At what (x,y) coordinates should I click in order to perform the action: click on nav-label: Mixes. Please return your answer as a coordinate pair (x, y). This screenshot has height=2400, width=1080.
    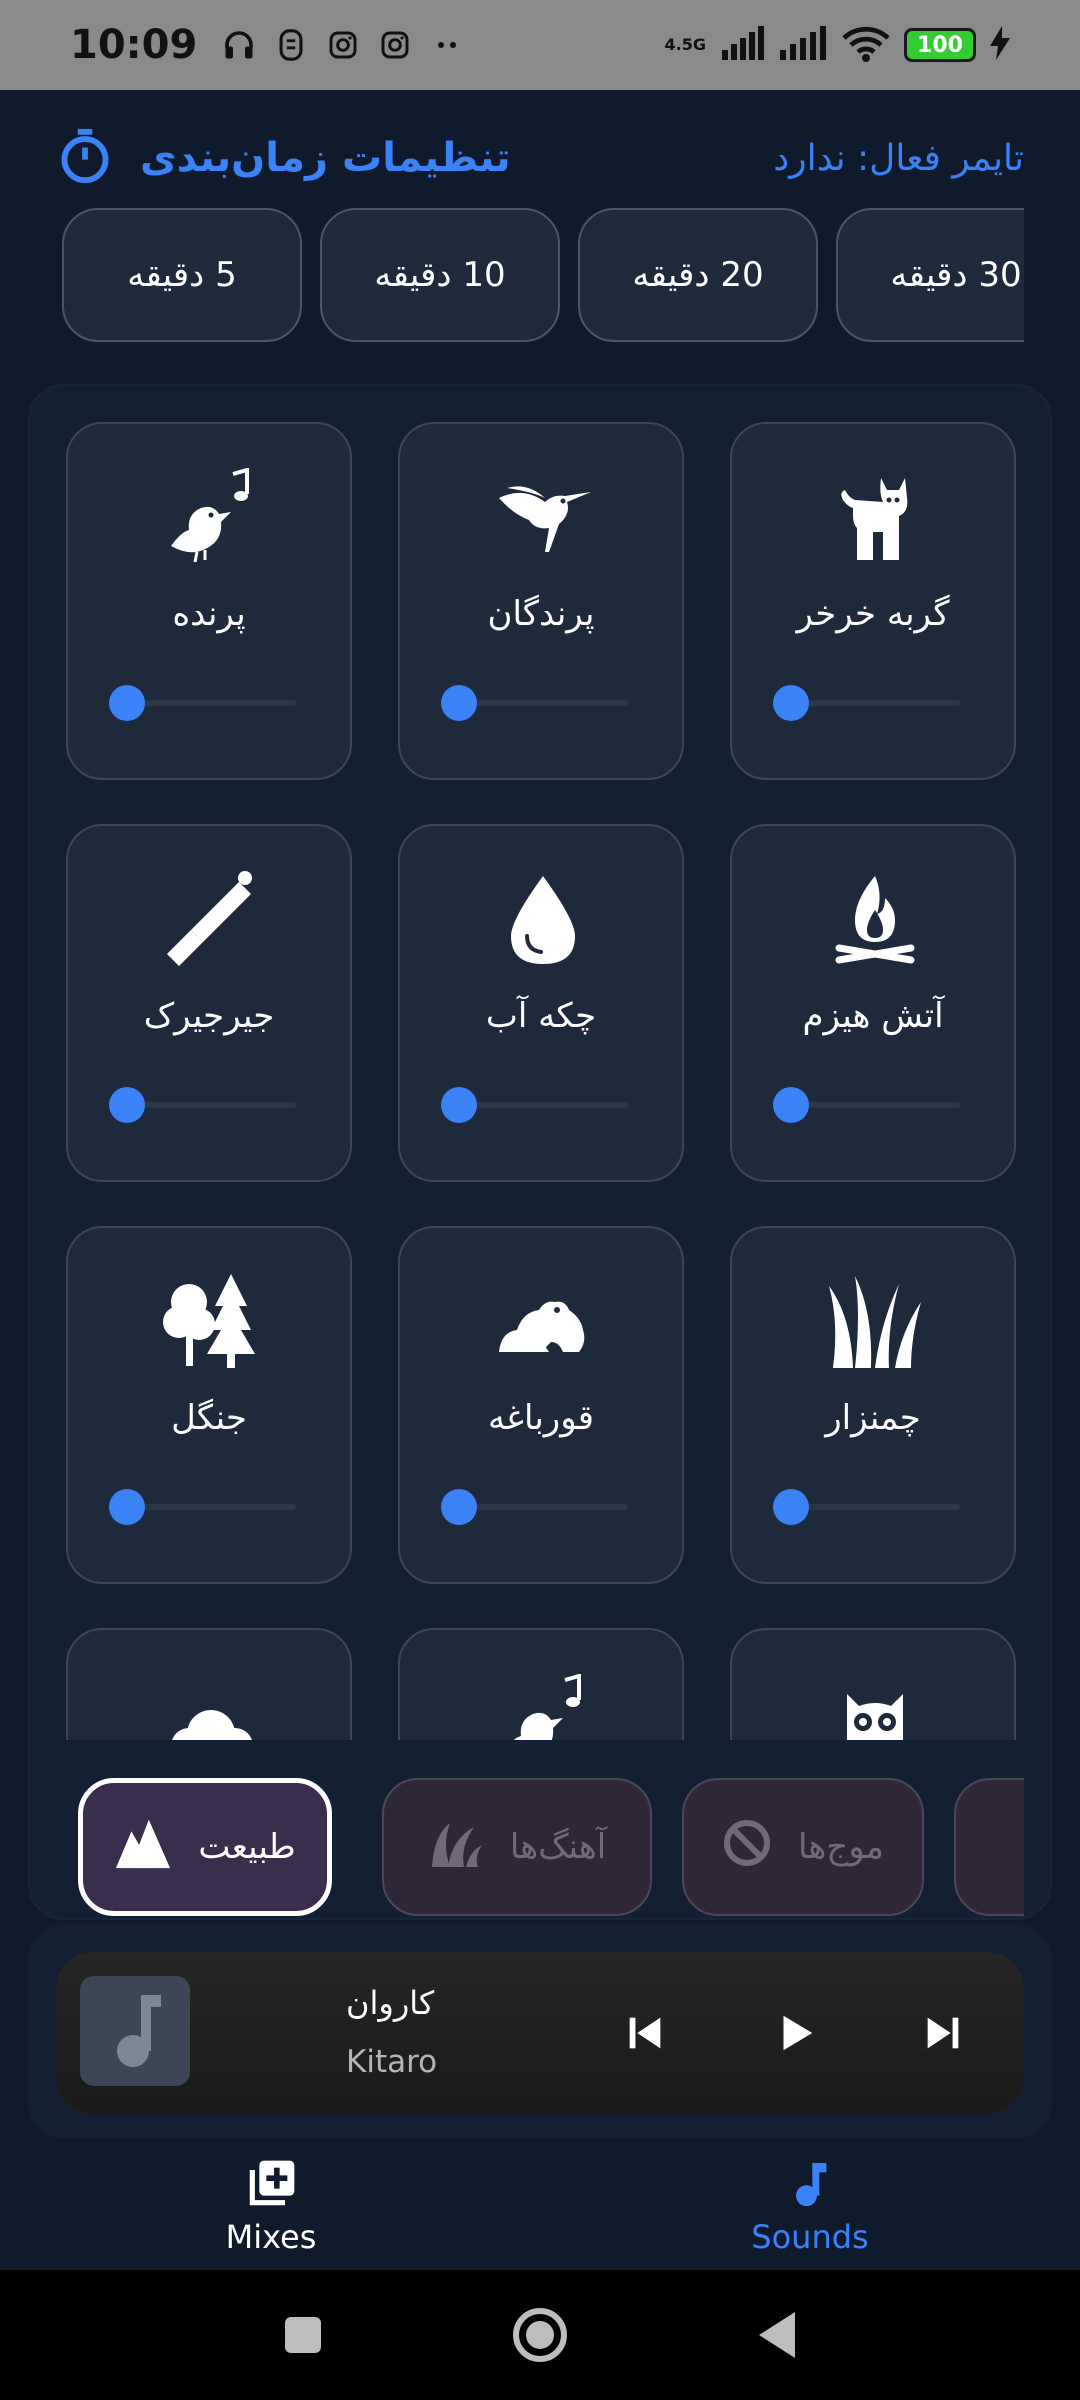
    Looking at the image, I should click on (271, 2237).